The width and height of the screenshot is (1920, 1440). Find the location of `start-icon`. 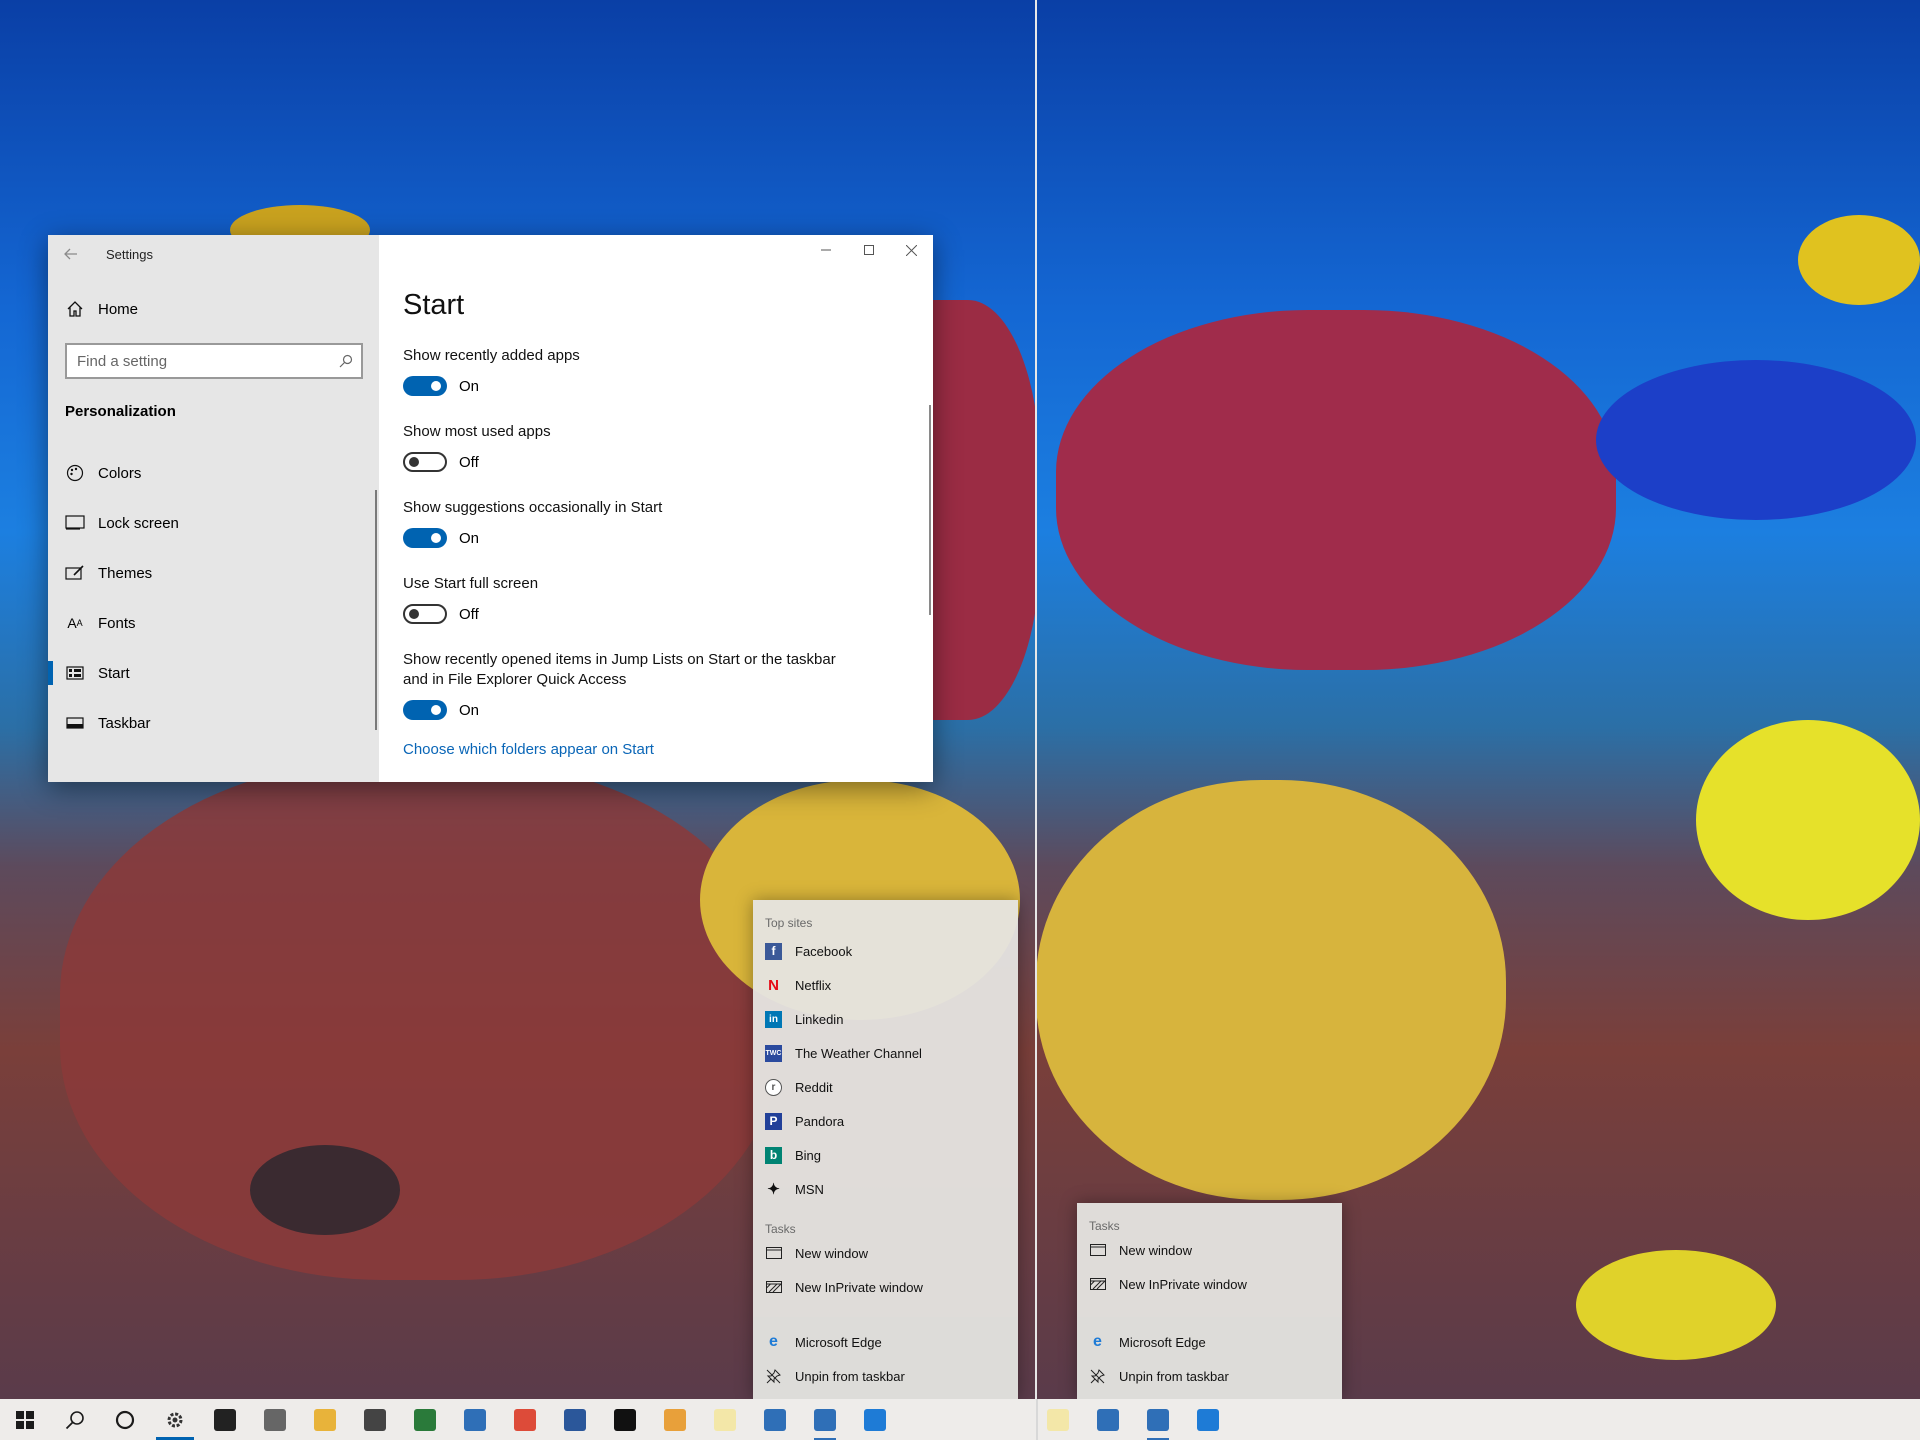

start-icon is located at coordinates (25, 1419).